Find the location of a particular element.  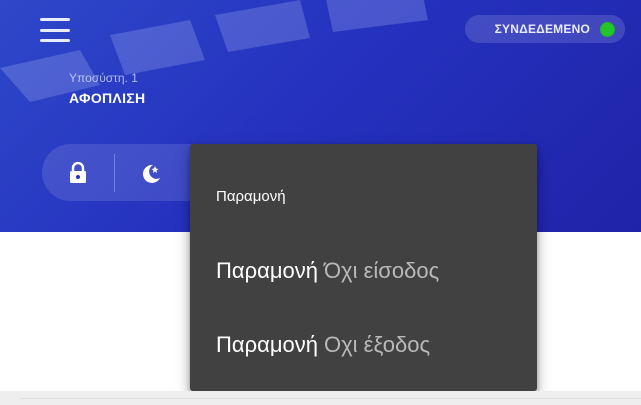

lock-icon is located at coordinates (78, 172).